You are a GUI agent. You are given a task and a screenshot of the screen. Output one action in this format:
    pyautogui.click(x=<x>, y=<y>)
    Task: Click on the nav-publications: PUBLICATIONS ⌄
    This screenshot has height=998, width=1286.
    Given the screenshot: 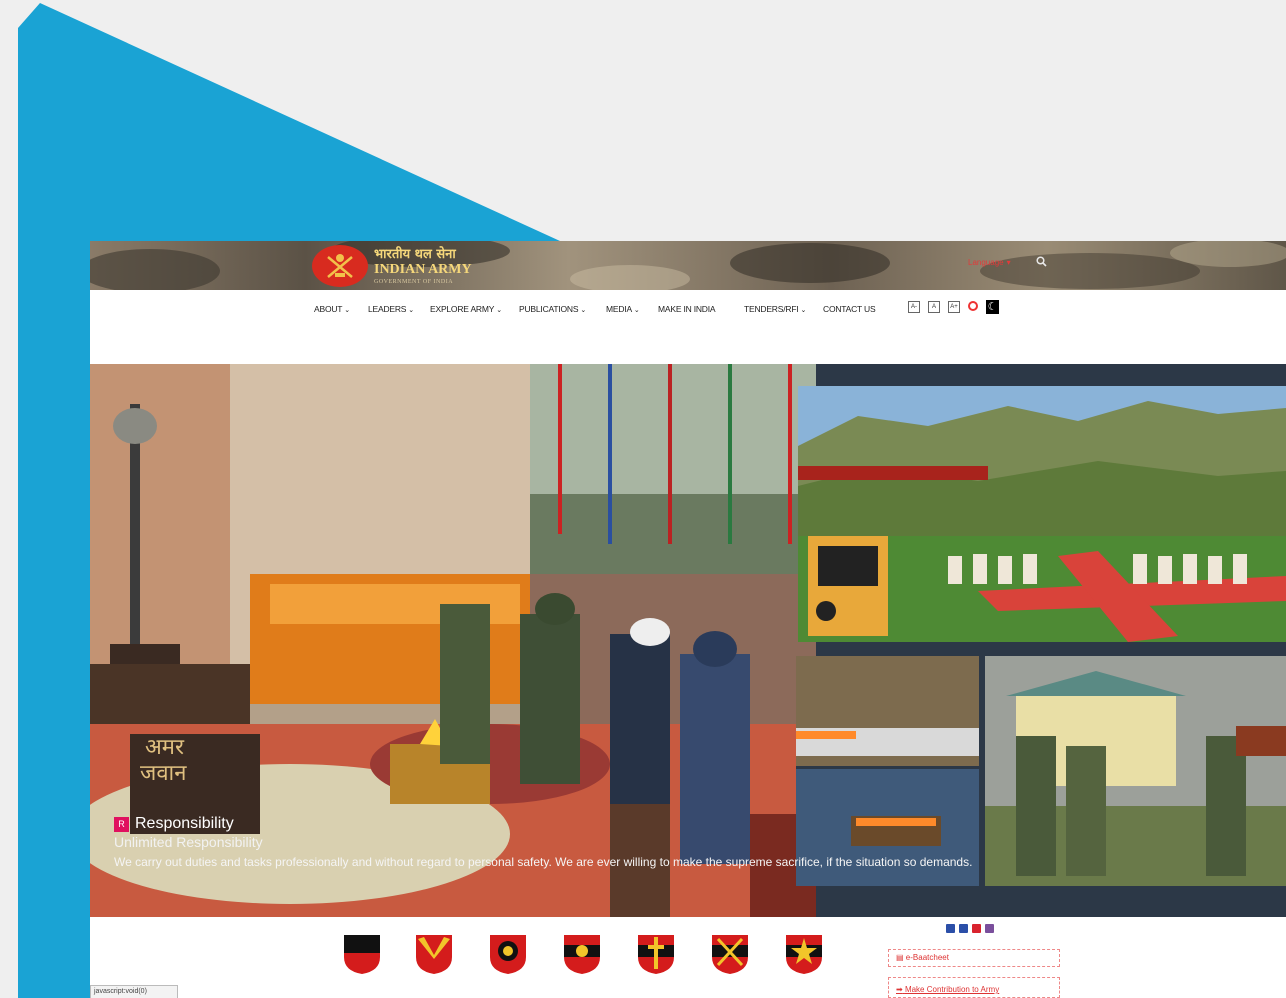 What is the action you would take?
    pyautogui.click(x=552, y=309)
    